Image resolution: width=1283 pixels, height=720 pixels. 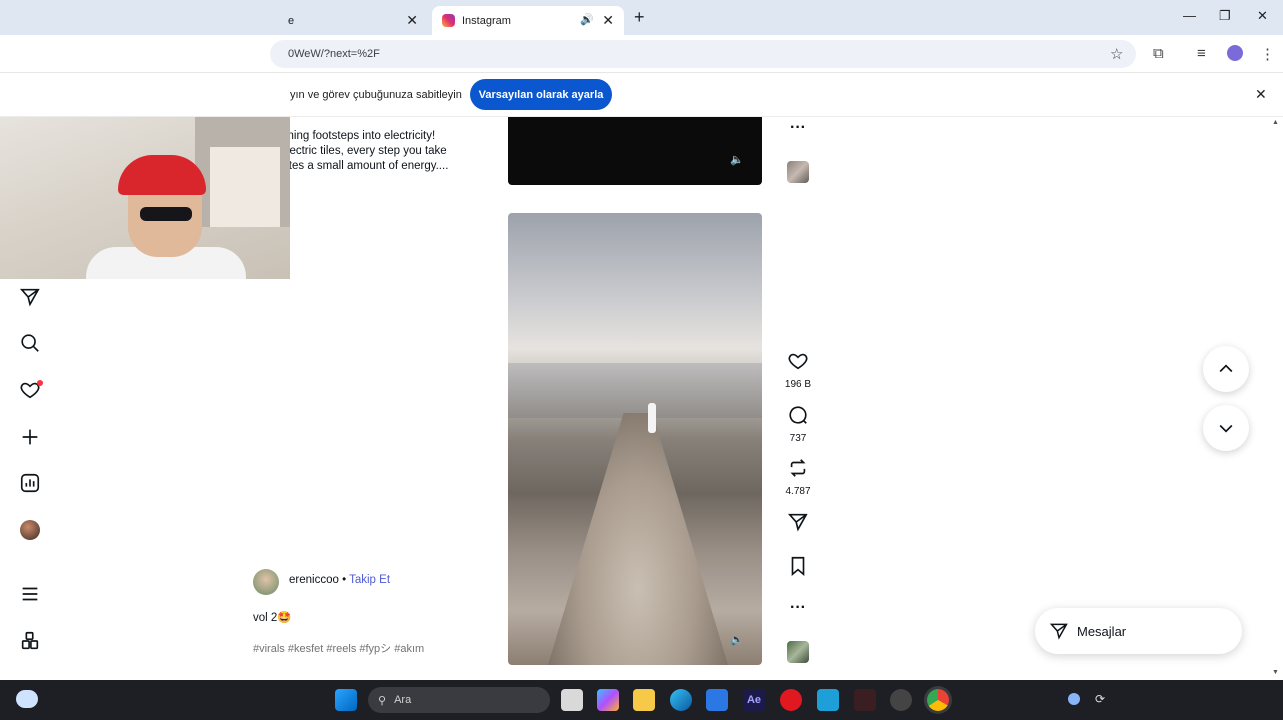 I want to click on taskbar-search-placeholder: Ara, so click(x=403, y=700).